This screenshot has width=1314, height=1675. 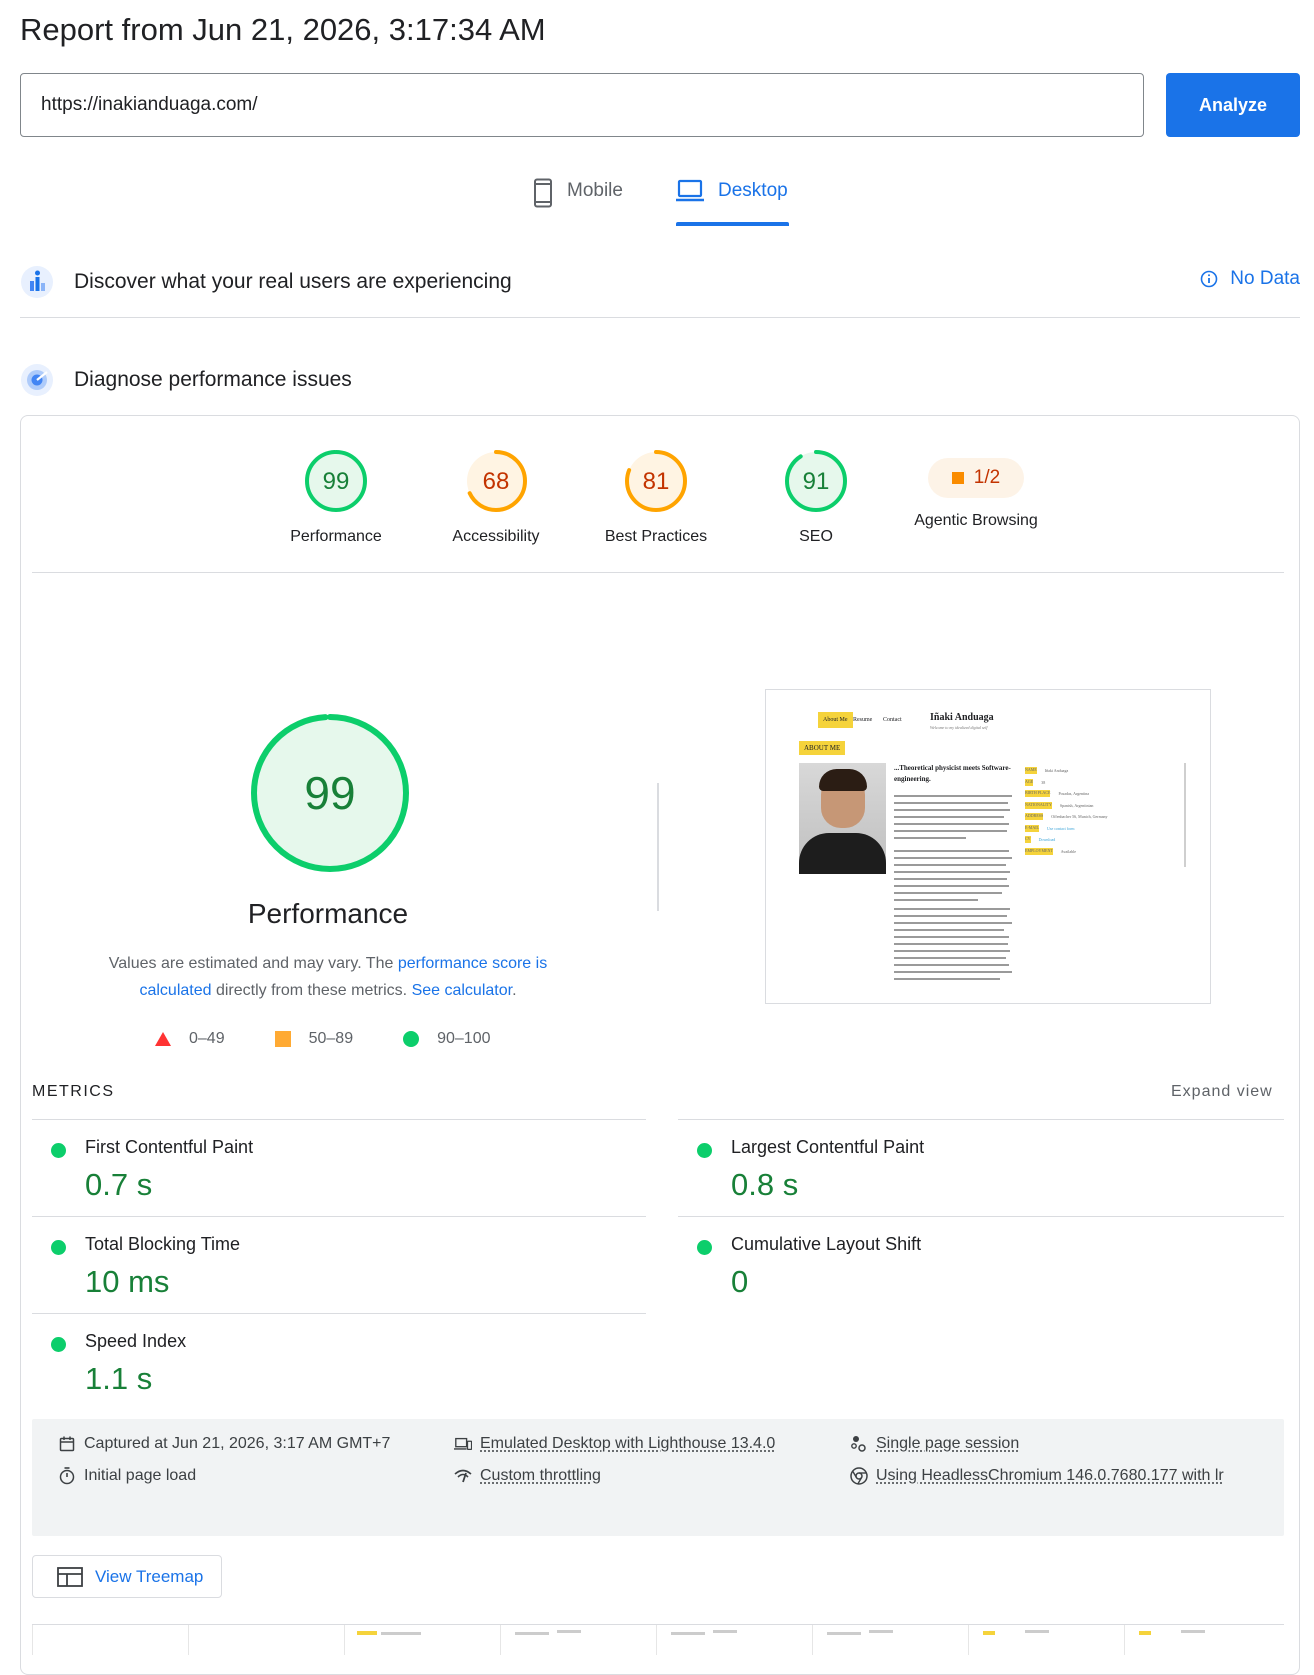 I want to click on no-data-label: No Data, so click(x=1265, y=278).